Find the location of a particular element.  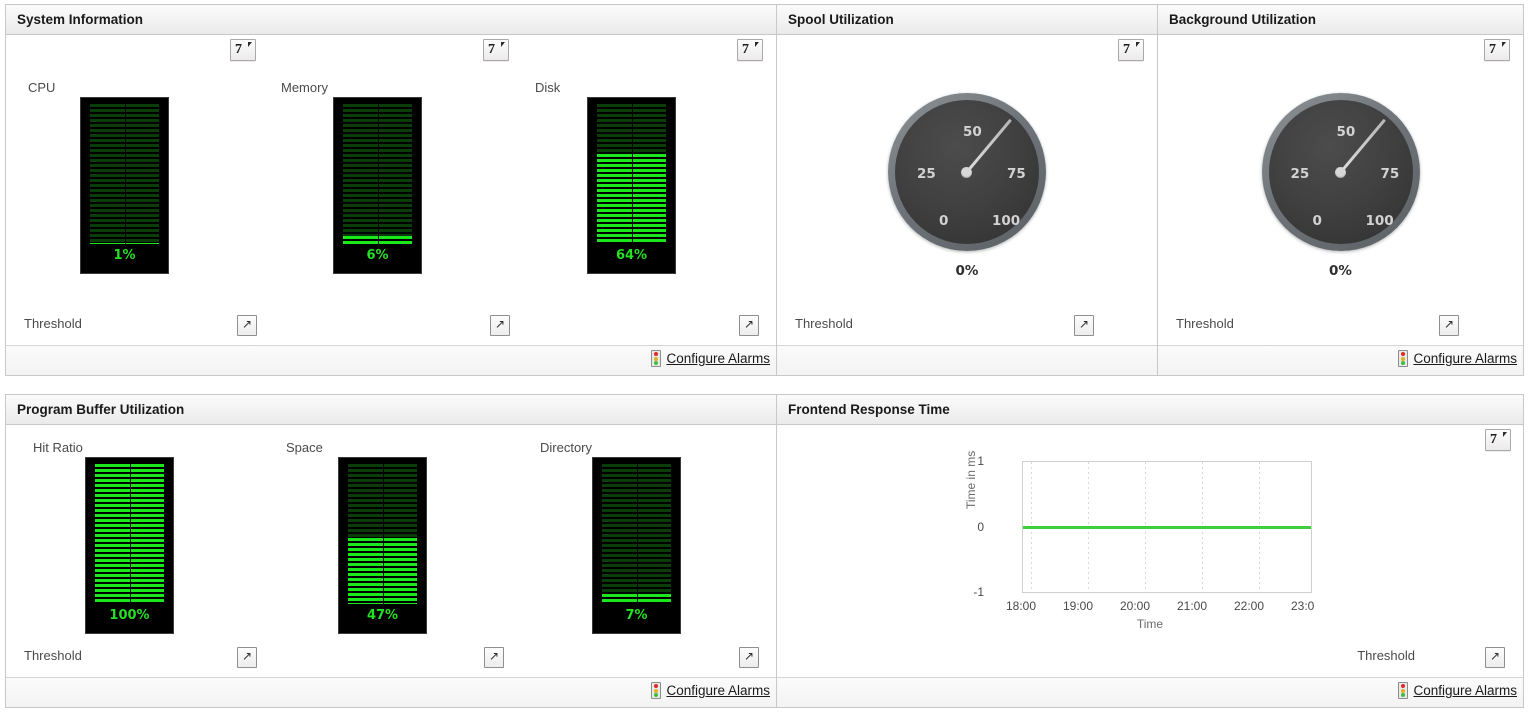

threshold-strip-system-information: Threshold ↗ ↗ ↗ is located at coordinates (391, 325).